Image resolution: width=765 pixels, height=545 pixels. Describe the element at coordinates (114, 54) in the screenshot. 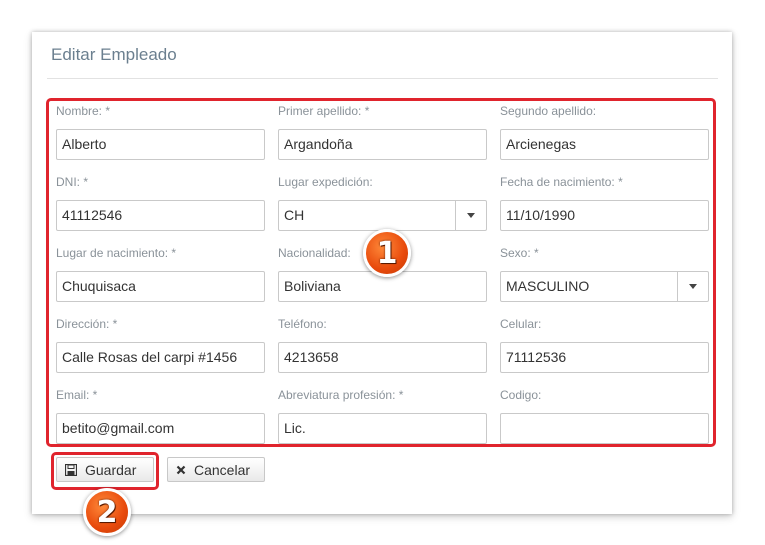

I see `dialog-title: Editar Empleado` at that location.